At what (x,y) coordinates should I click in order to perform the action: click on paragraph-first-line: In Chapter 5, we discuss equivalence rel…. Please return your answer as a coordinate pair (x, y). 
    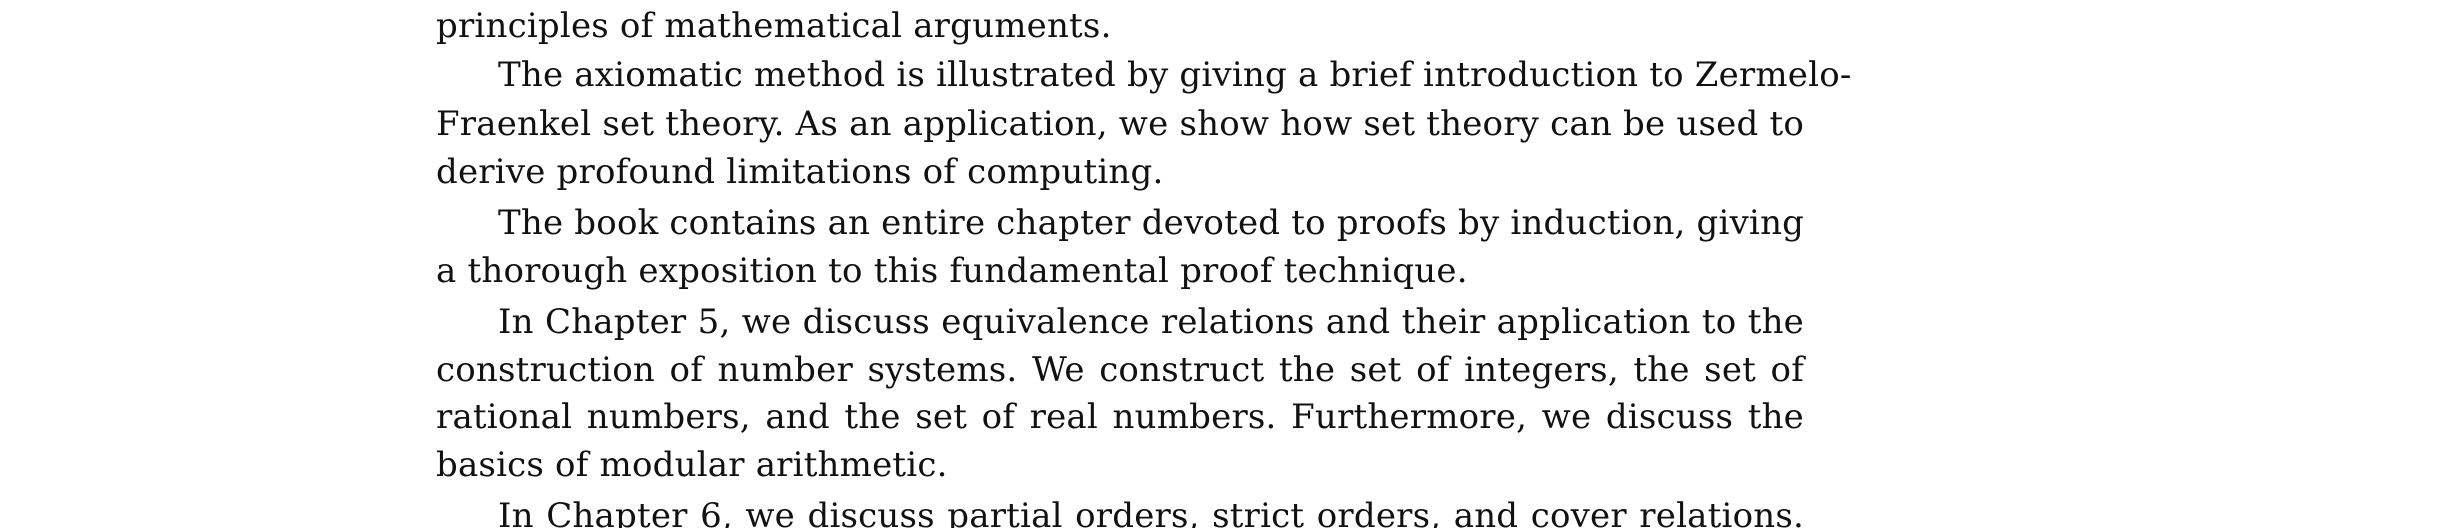
    Looking at the image, I should click on (1151, 322).